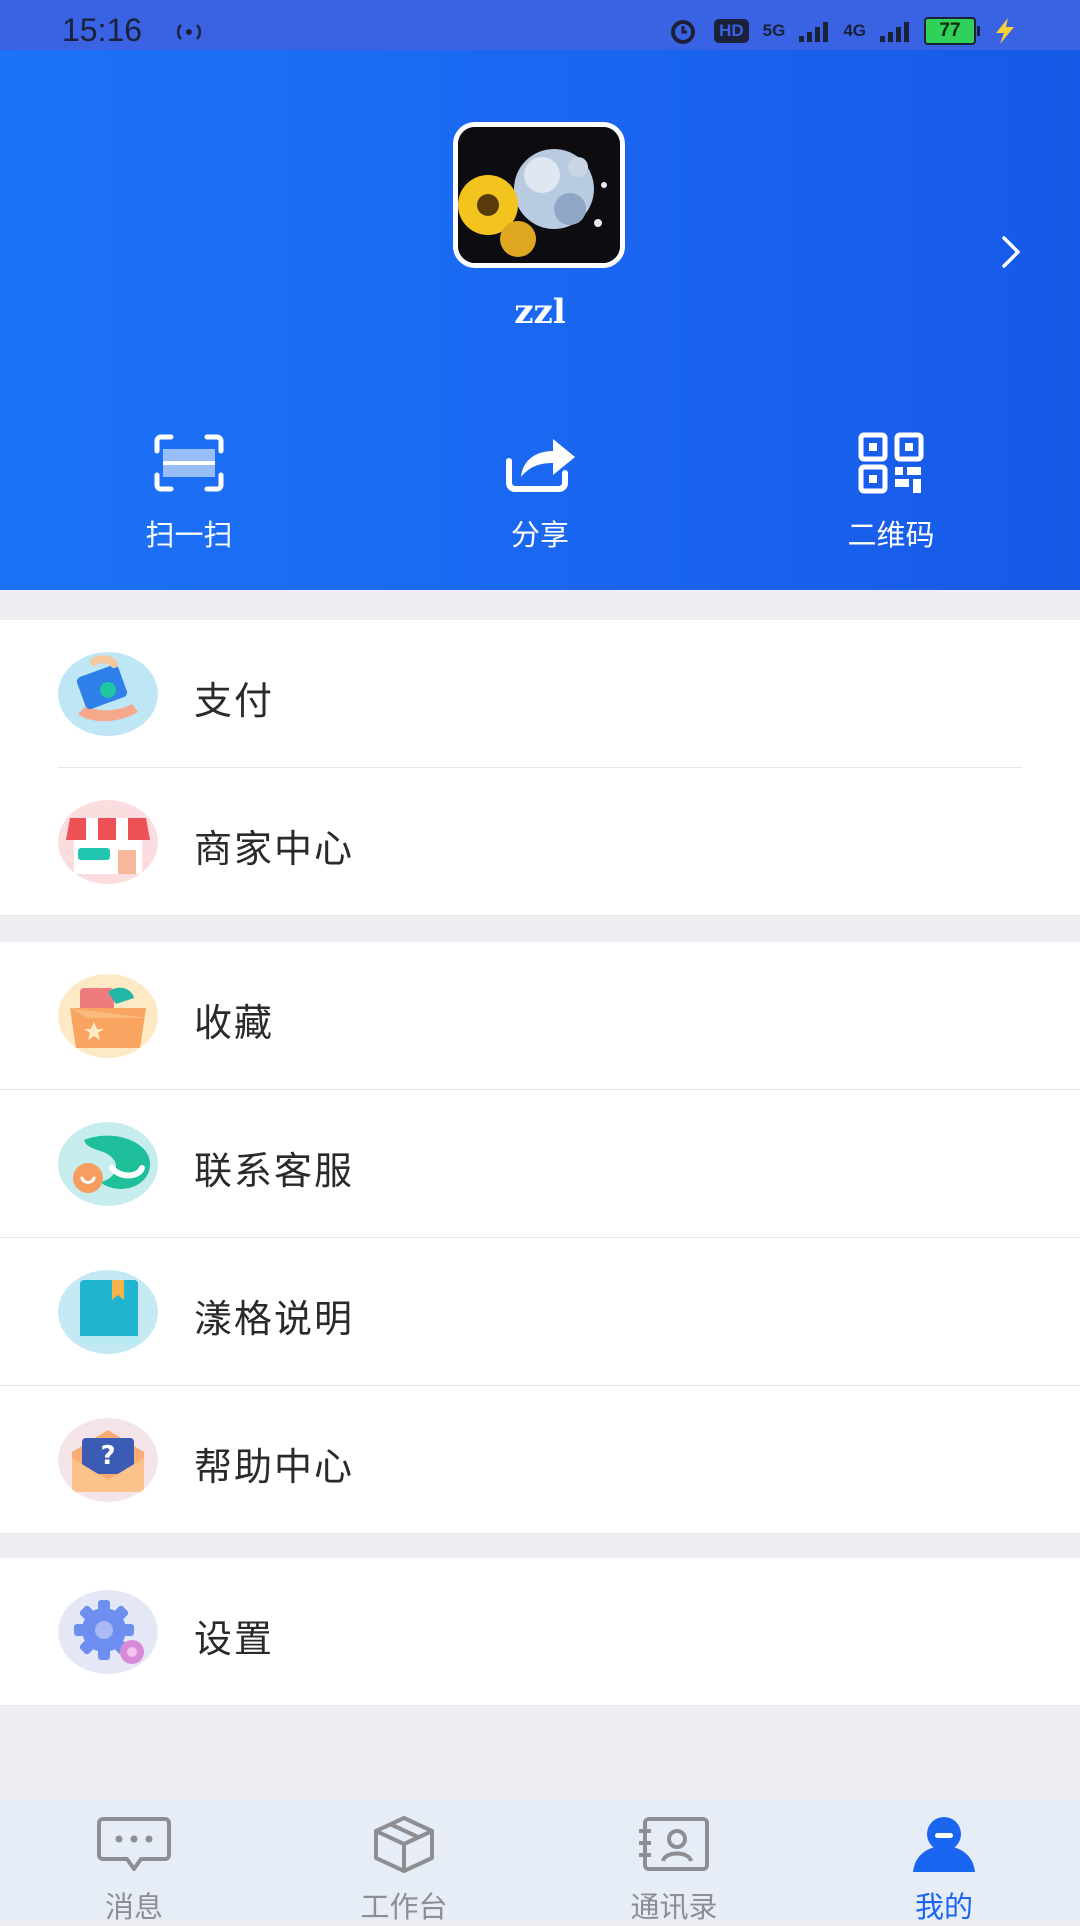 This screenshot has height=1926, width=1080. I want to click on qr-code-button: 二维码, so click(891, 491).